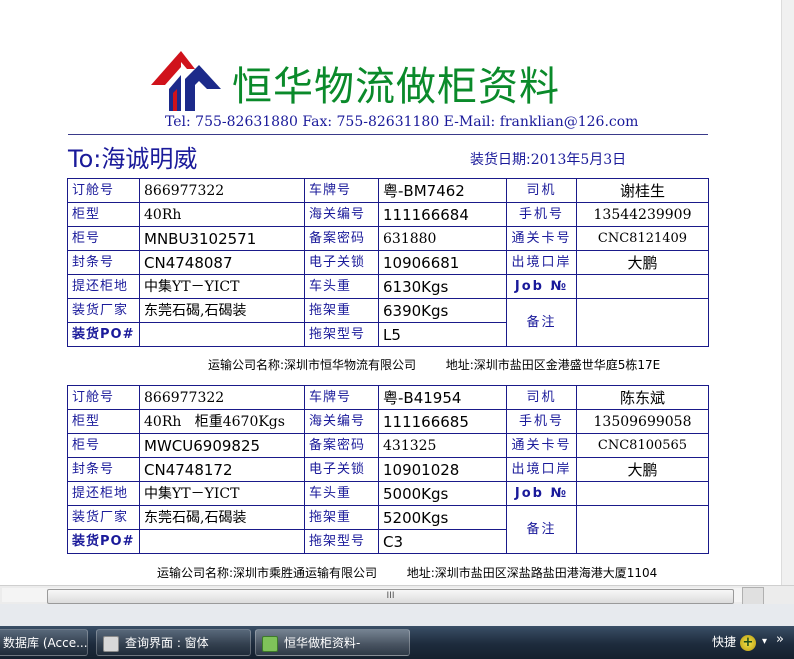  Describe the element at coordinates (103, 310) in the screenshot. I see `label-loading-factory: 装货厂家` at that location.